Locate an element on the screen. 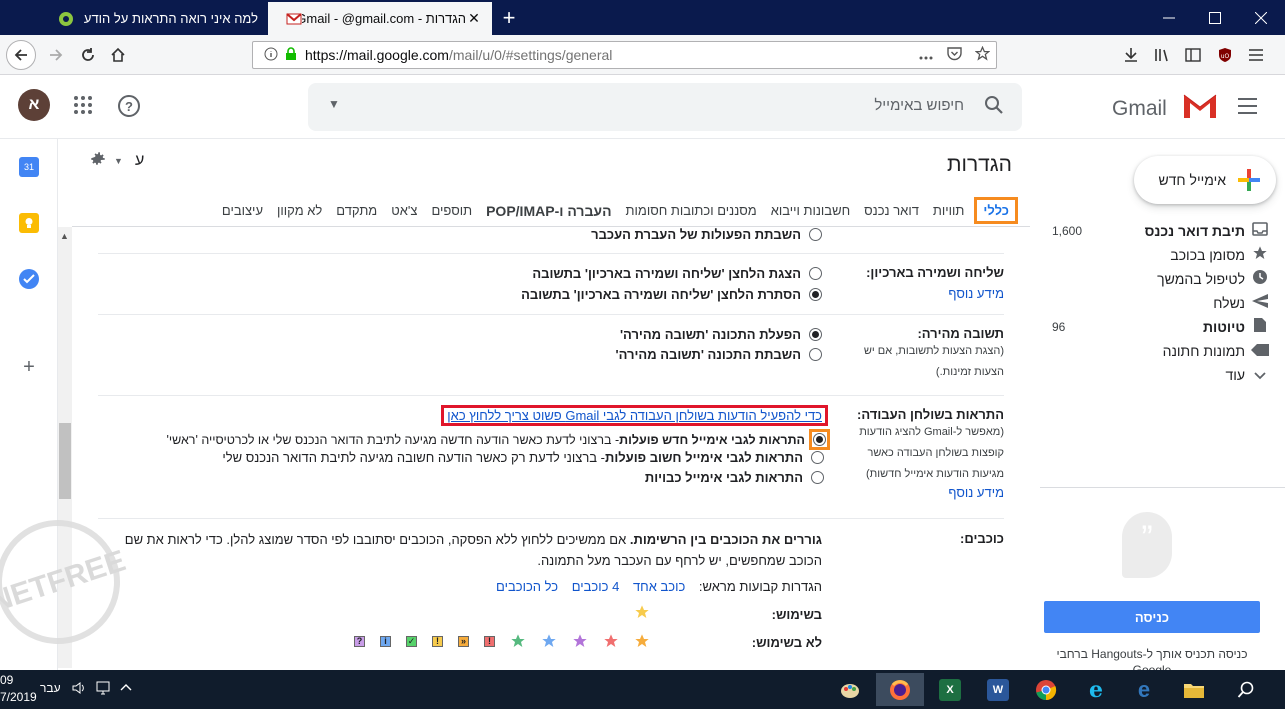 The height and width of the screenshot is (709, 1285). radio-new-mail-on is located at coordinates (819, 439).